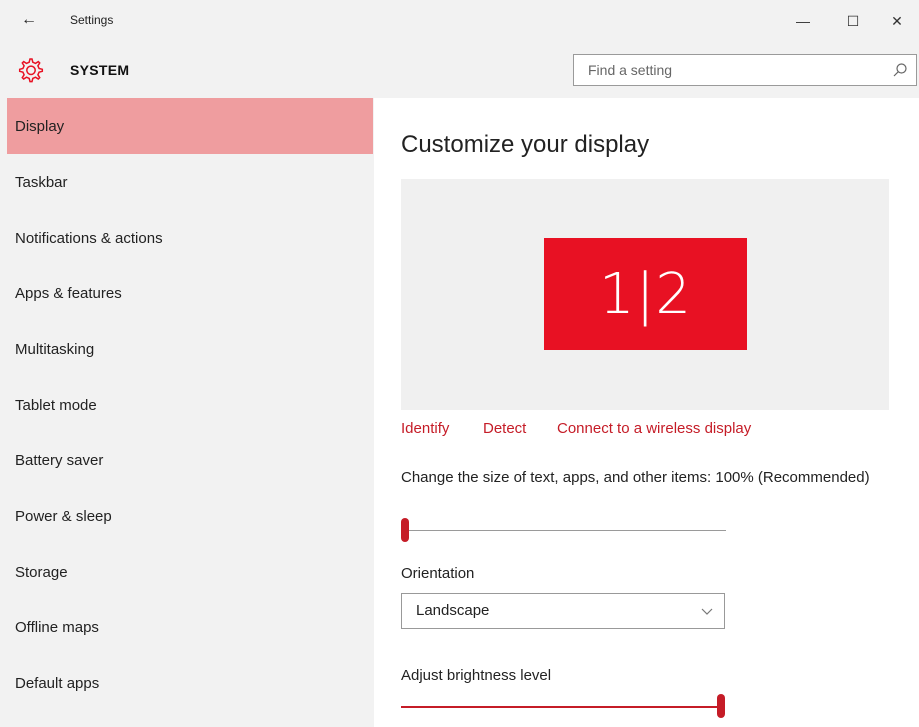 The width and height of the screenshot is (919, 727). Describe the element at coordinates (900, 70) in the screenshot. I see `search-icon` at that location.